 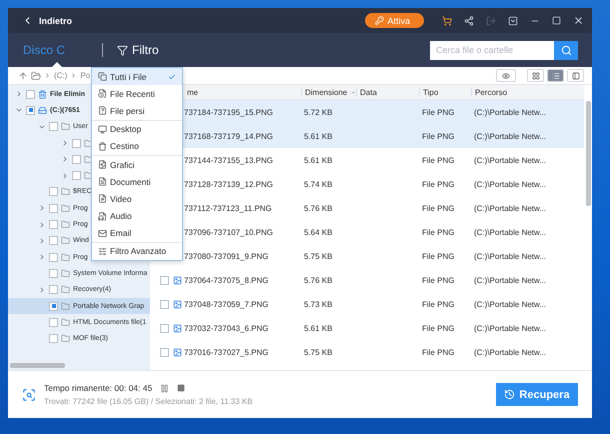 What do you see at coordinates (242, 160) in the screenshot?
I see `file-name: 737144-737155_13.PNG` at bounding box center [242, 160].